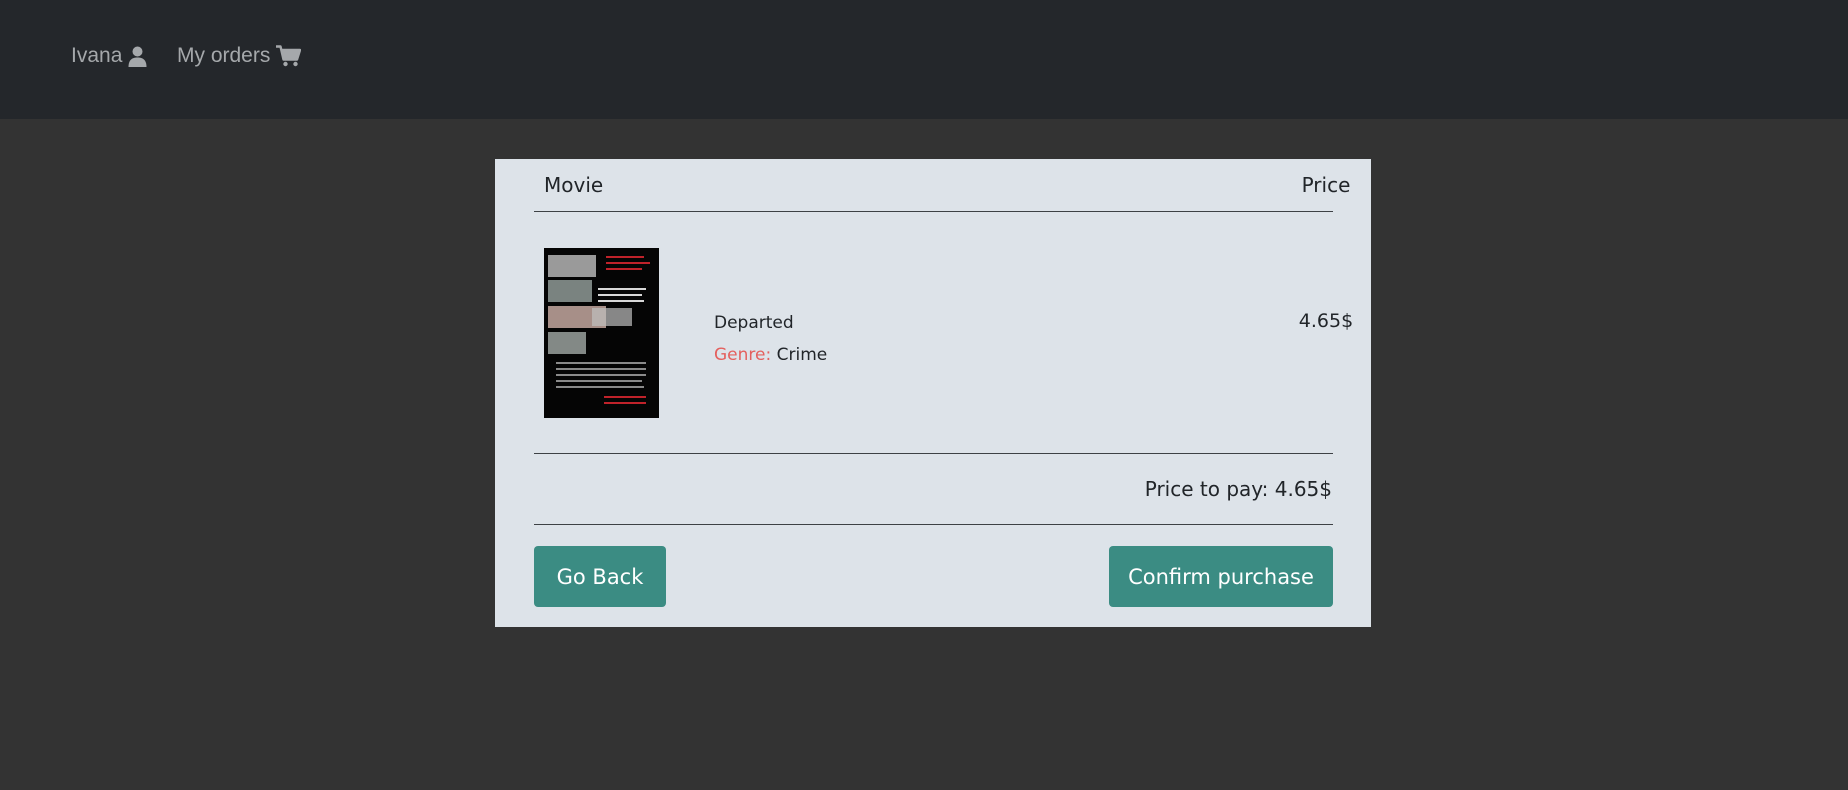  I want to click on nav-user-label: Ivana, so click(97, 55).